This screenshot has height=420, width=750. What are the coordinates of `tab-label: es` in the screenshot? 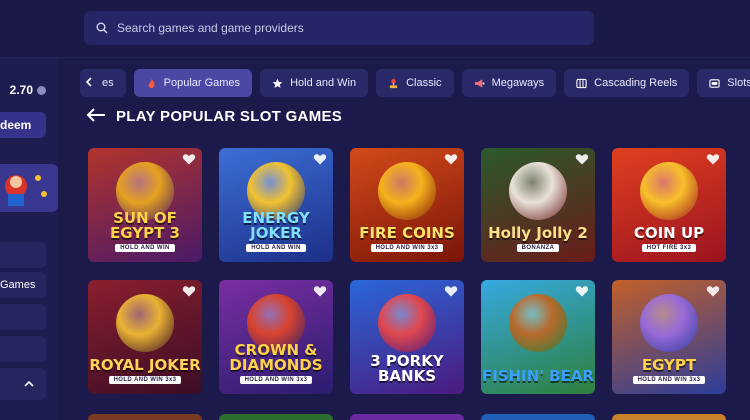 It's located at (108, 83).